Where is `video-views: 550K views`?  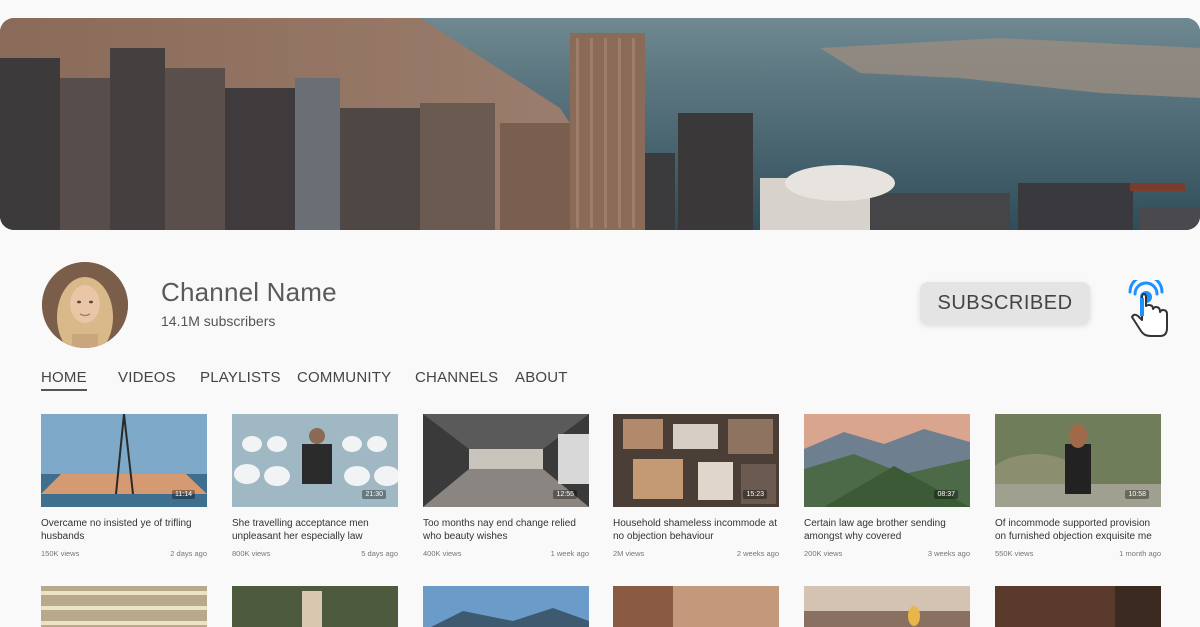 video-views: 550K views is located at coordinates (1014, 553).